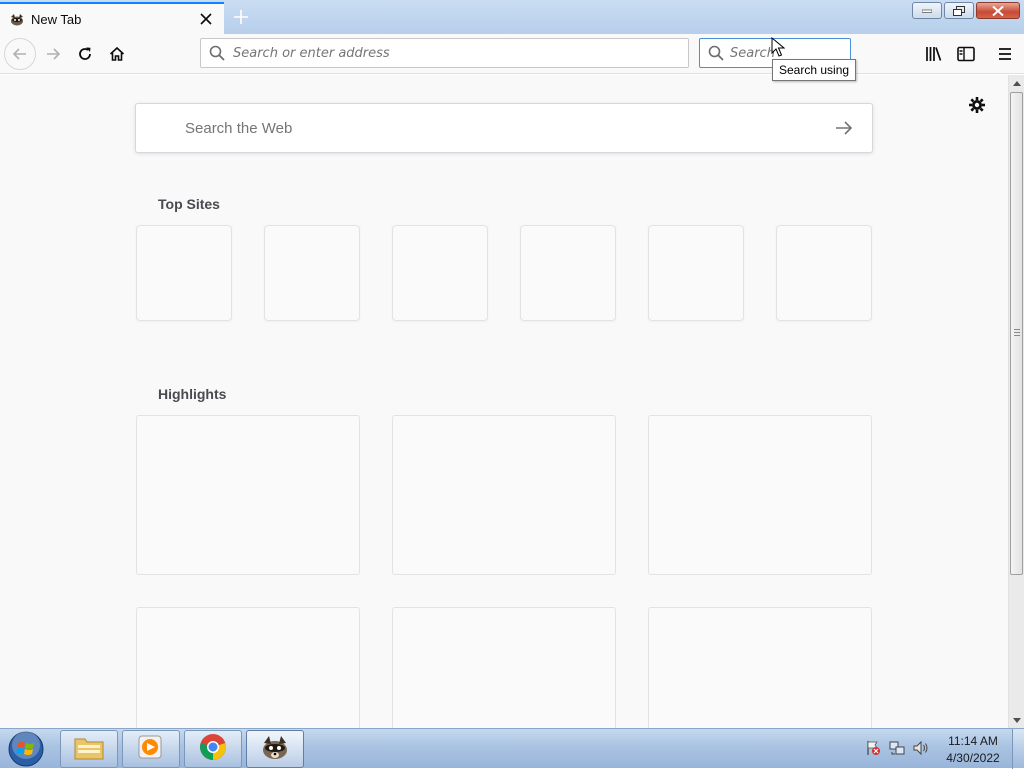 The height and width of the screenshot is (769, 1024). What do you see at coordinates (966, 54) in the screenshot?
I see `sidebar-icon` at bounding box center [966, 54].